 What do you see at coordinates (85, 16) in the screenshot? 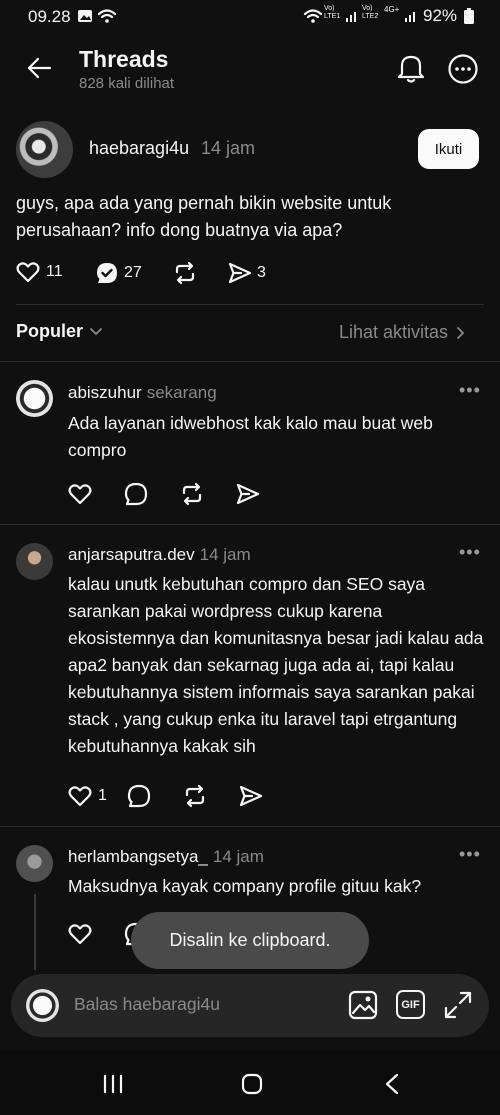
I see `gallery-notification-icon` at bounding box center [85, 16].